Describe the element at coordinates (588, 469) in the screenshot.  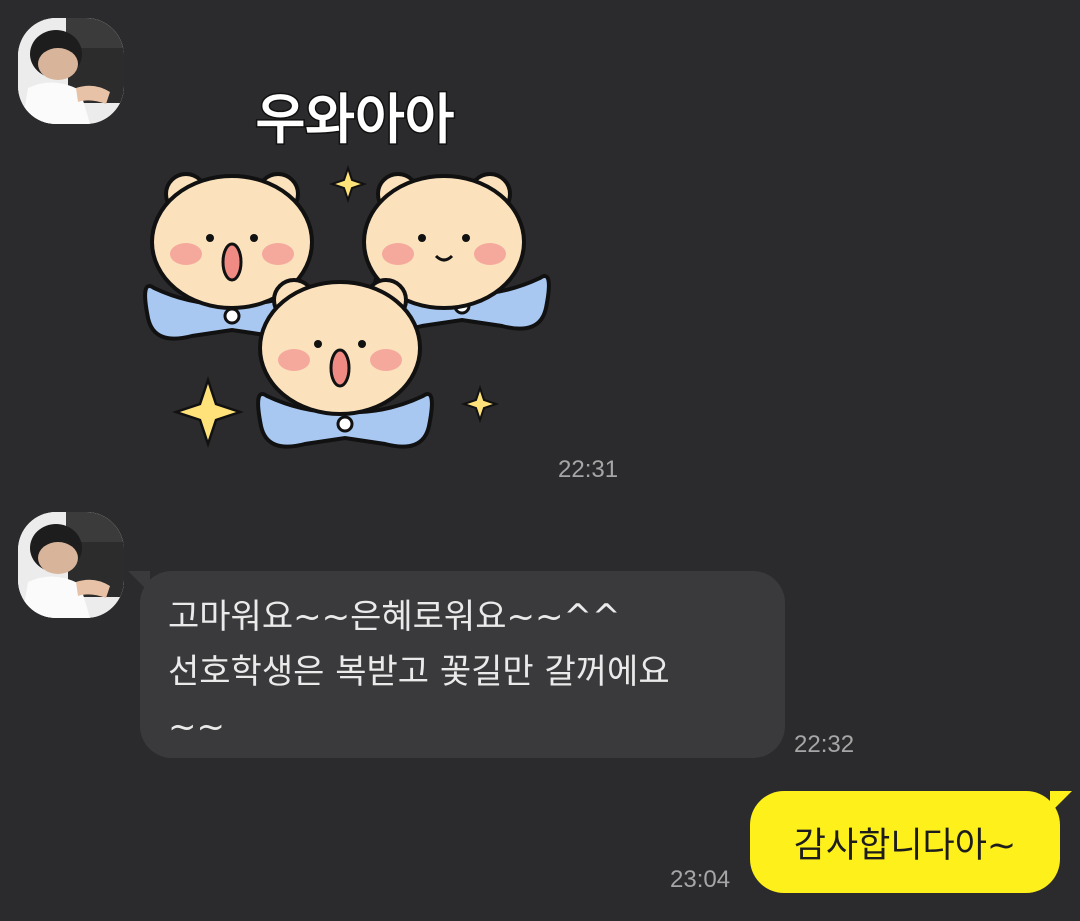
I see `message-time: 22:31` at that location.